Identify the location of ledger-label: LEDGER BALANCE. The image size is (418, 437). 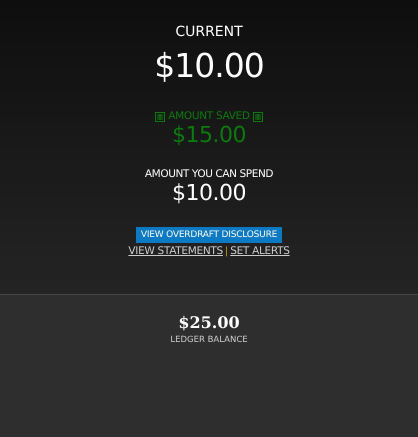
(209, 340).